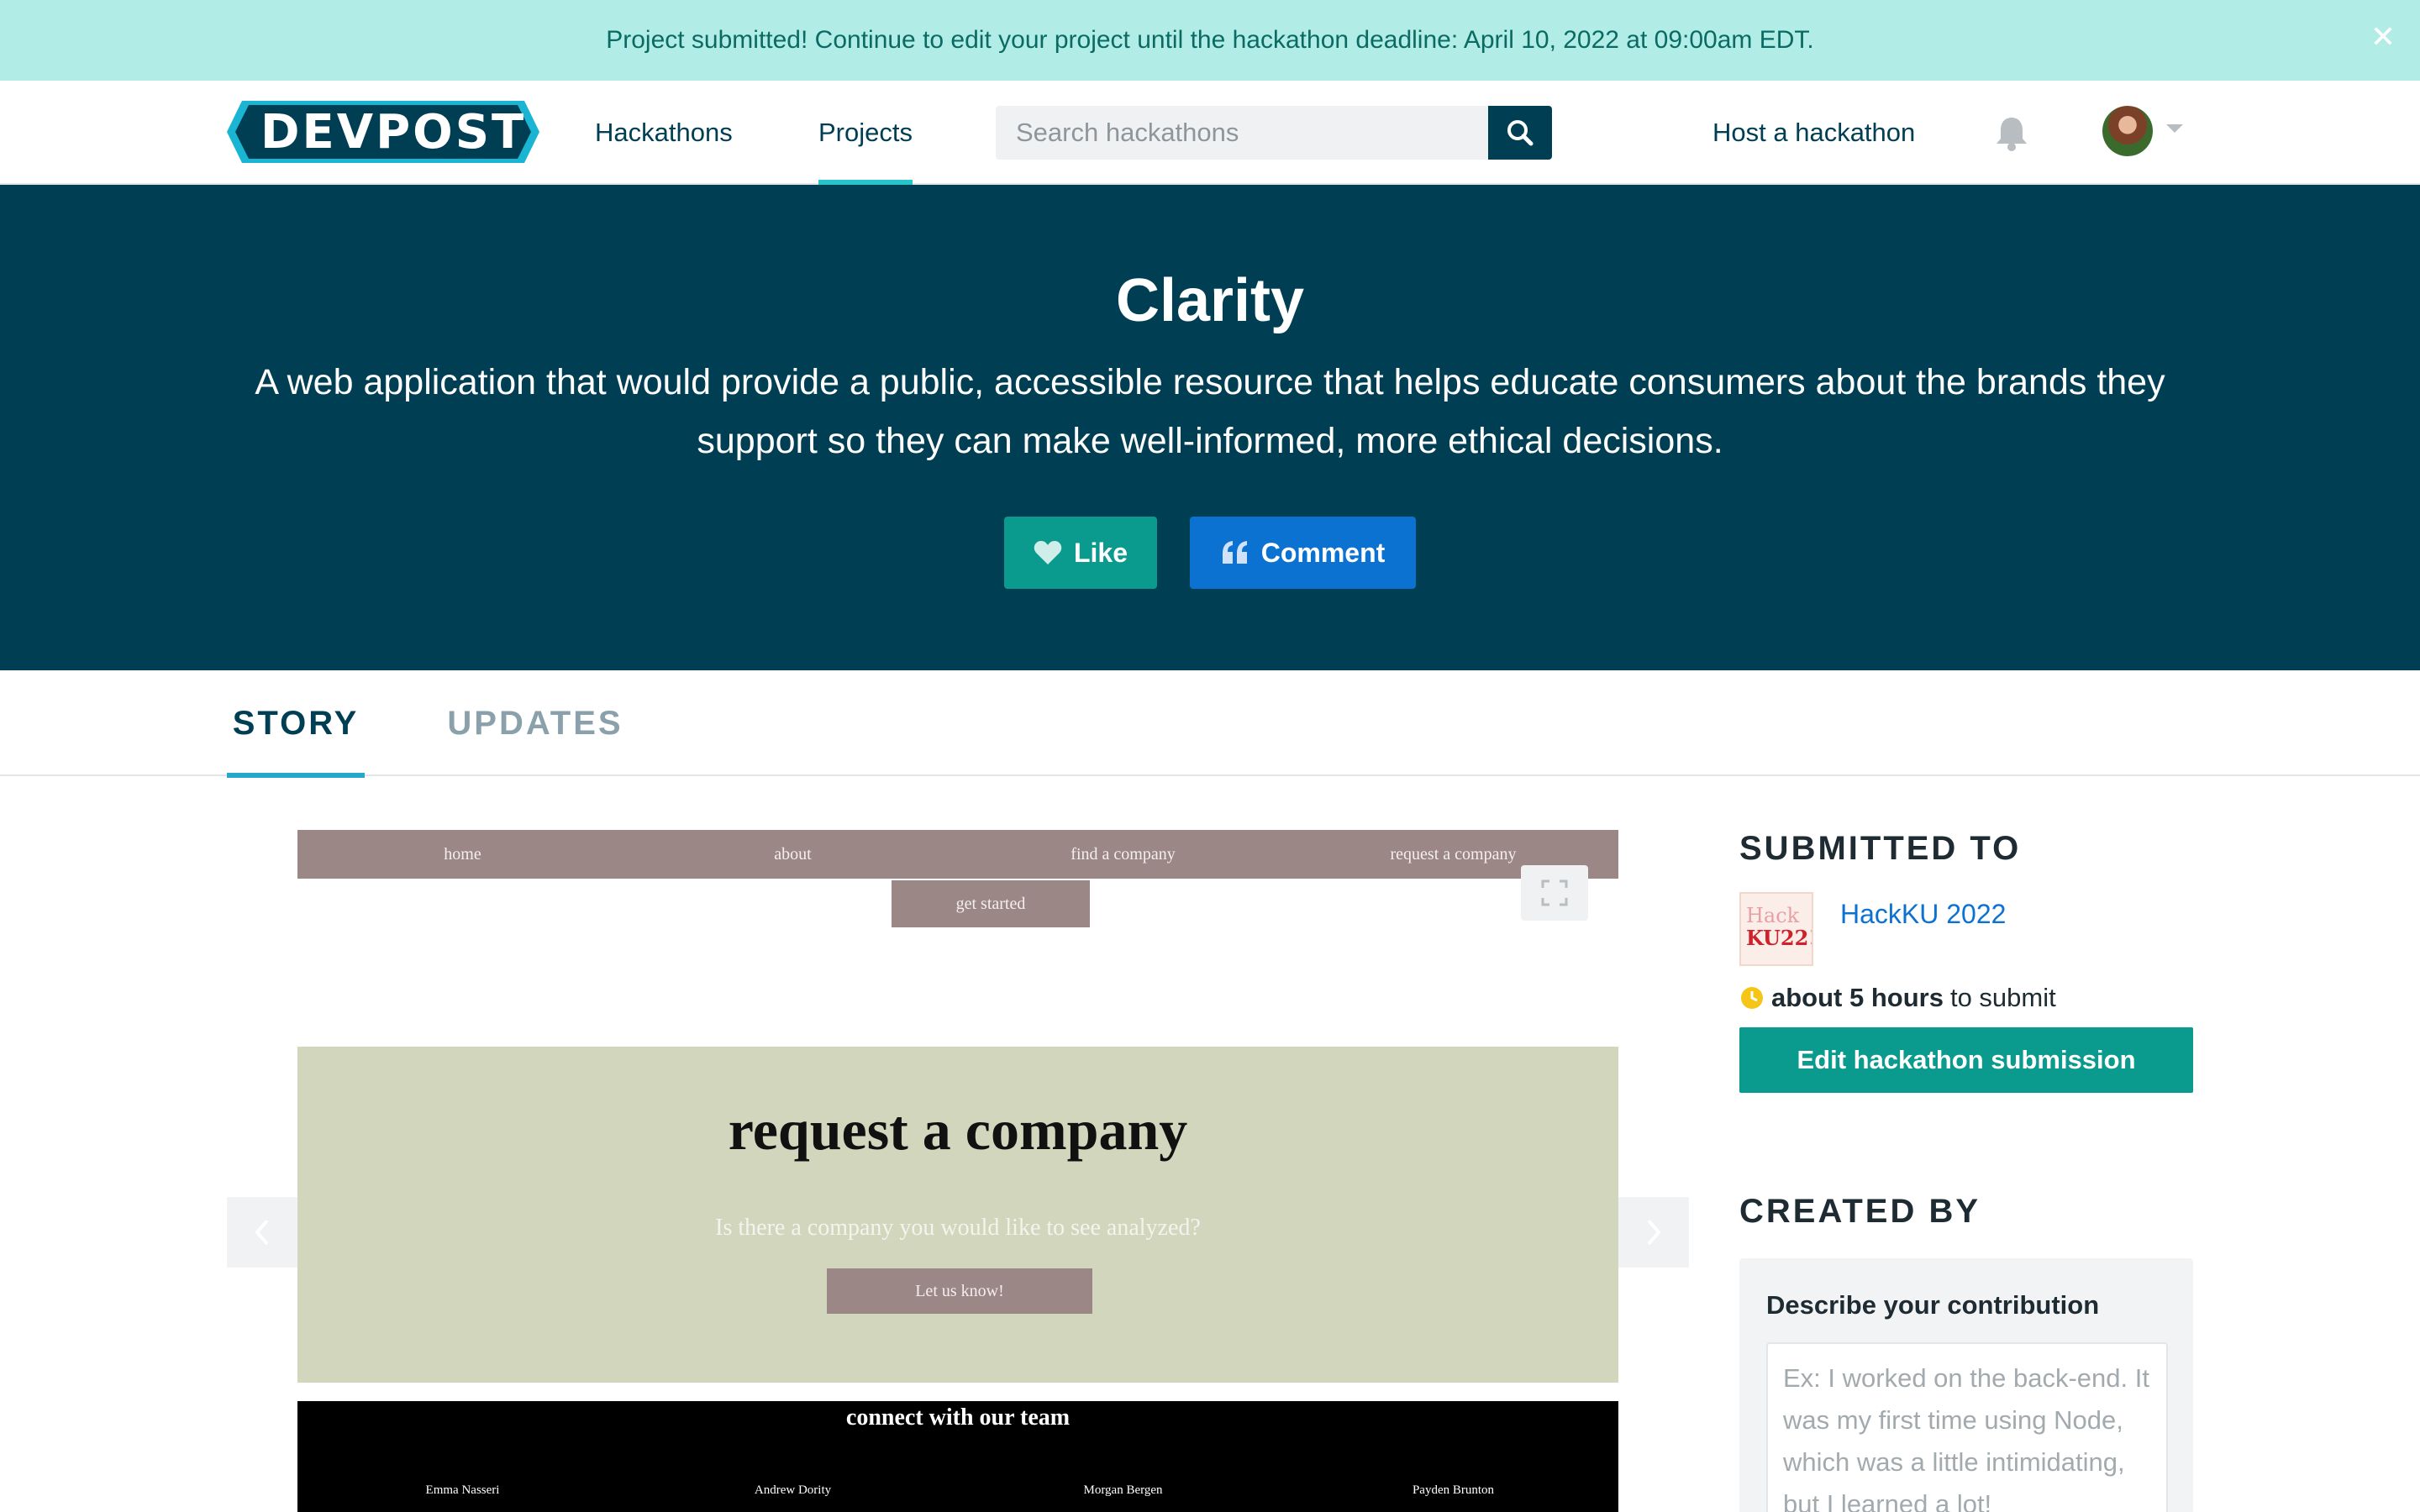 This screenshot has height=1512, width=2420. I want to click on search-button, so click(1520, 133).